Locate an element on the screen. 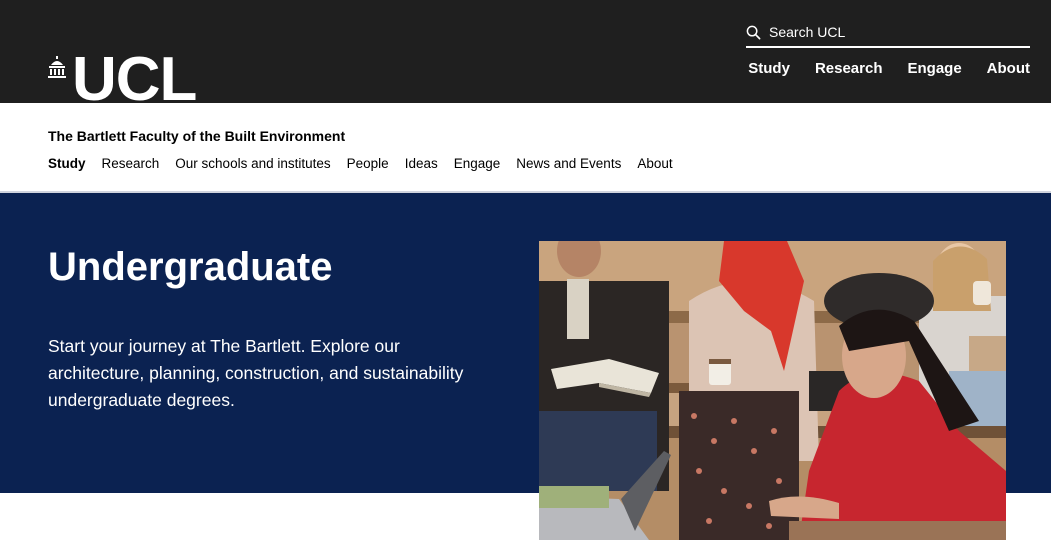 This screenshot has height=549, width=1051. faculty-nav-people: People is located at coordinates (368, 163).